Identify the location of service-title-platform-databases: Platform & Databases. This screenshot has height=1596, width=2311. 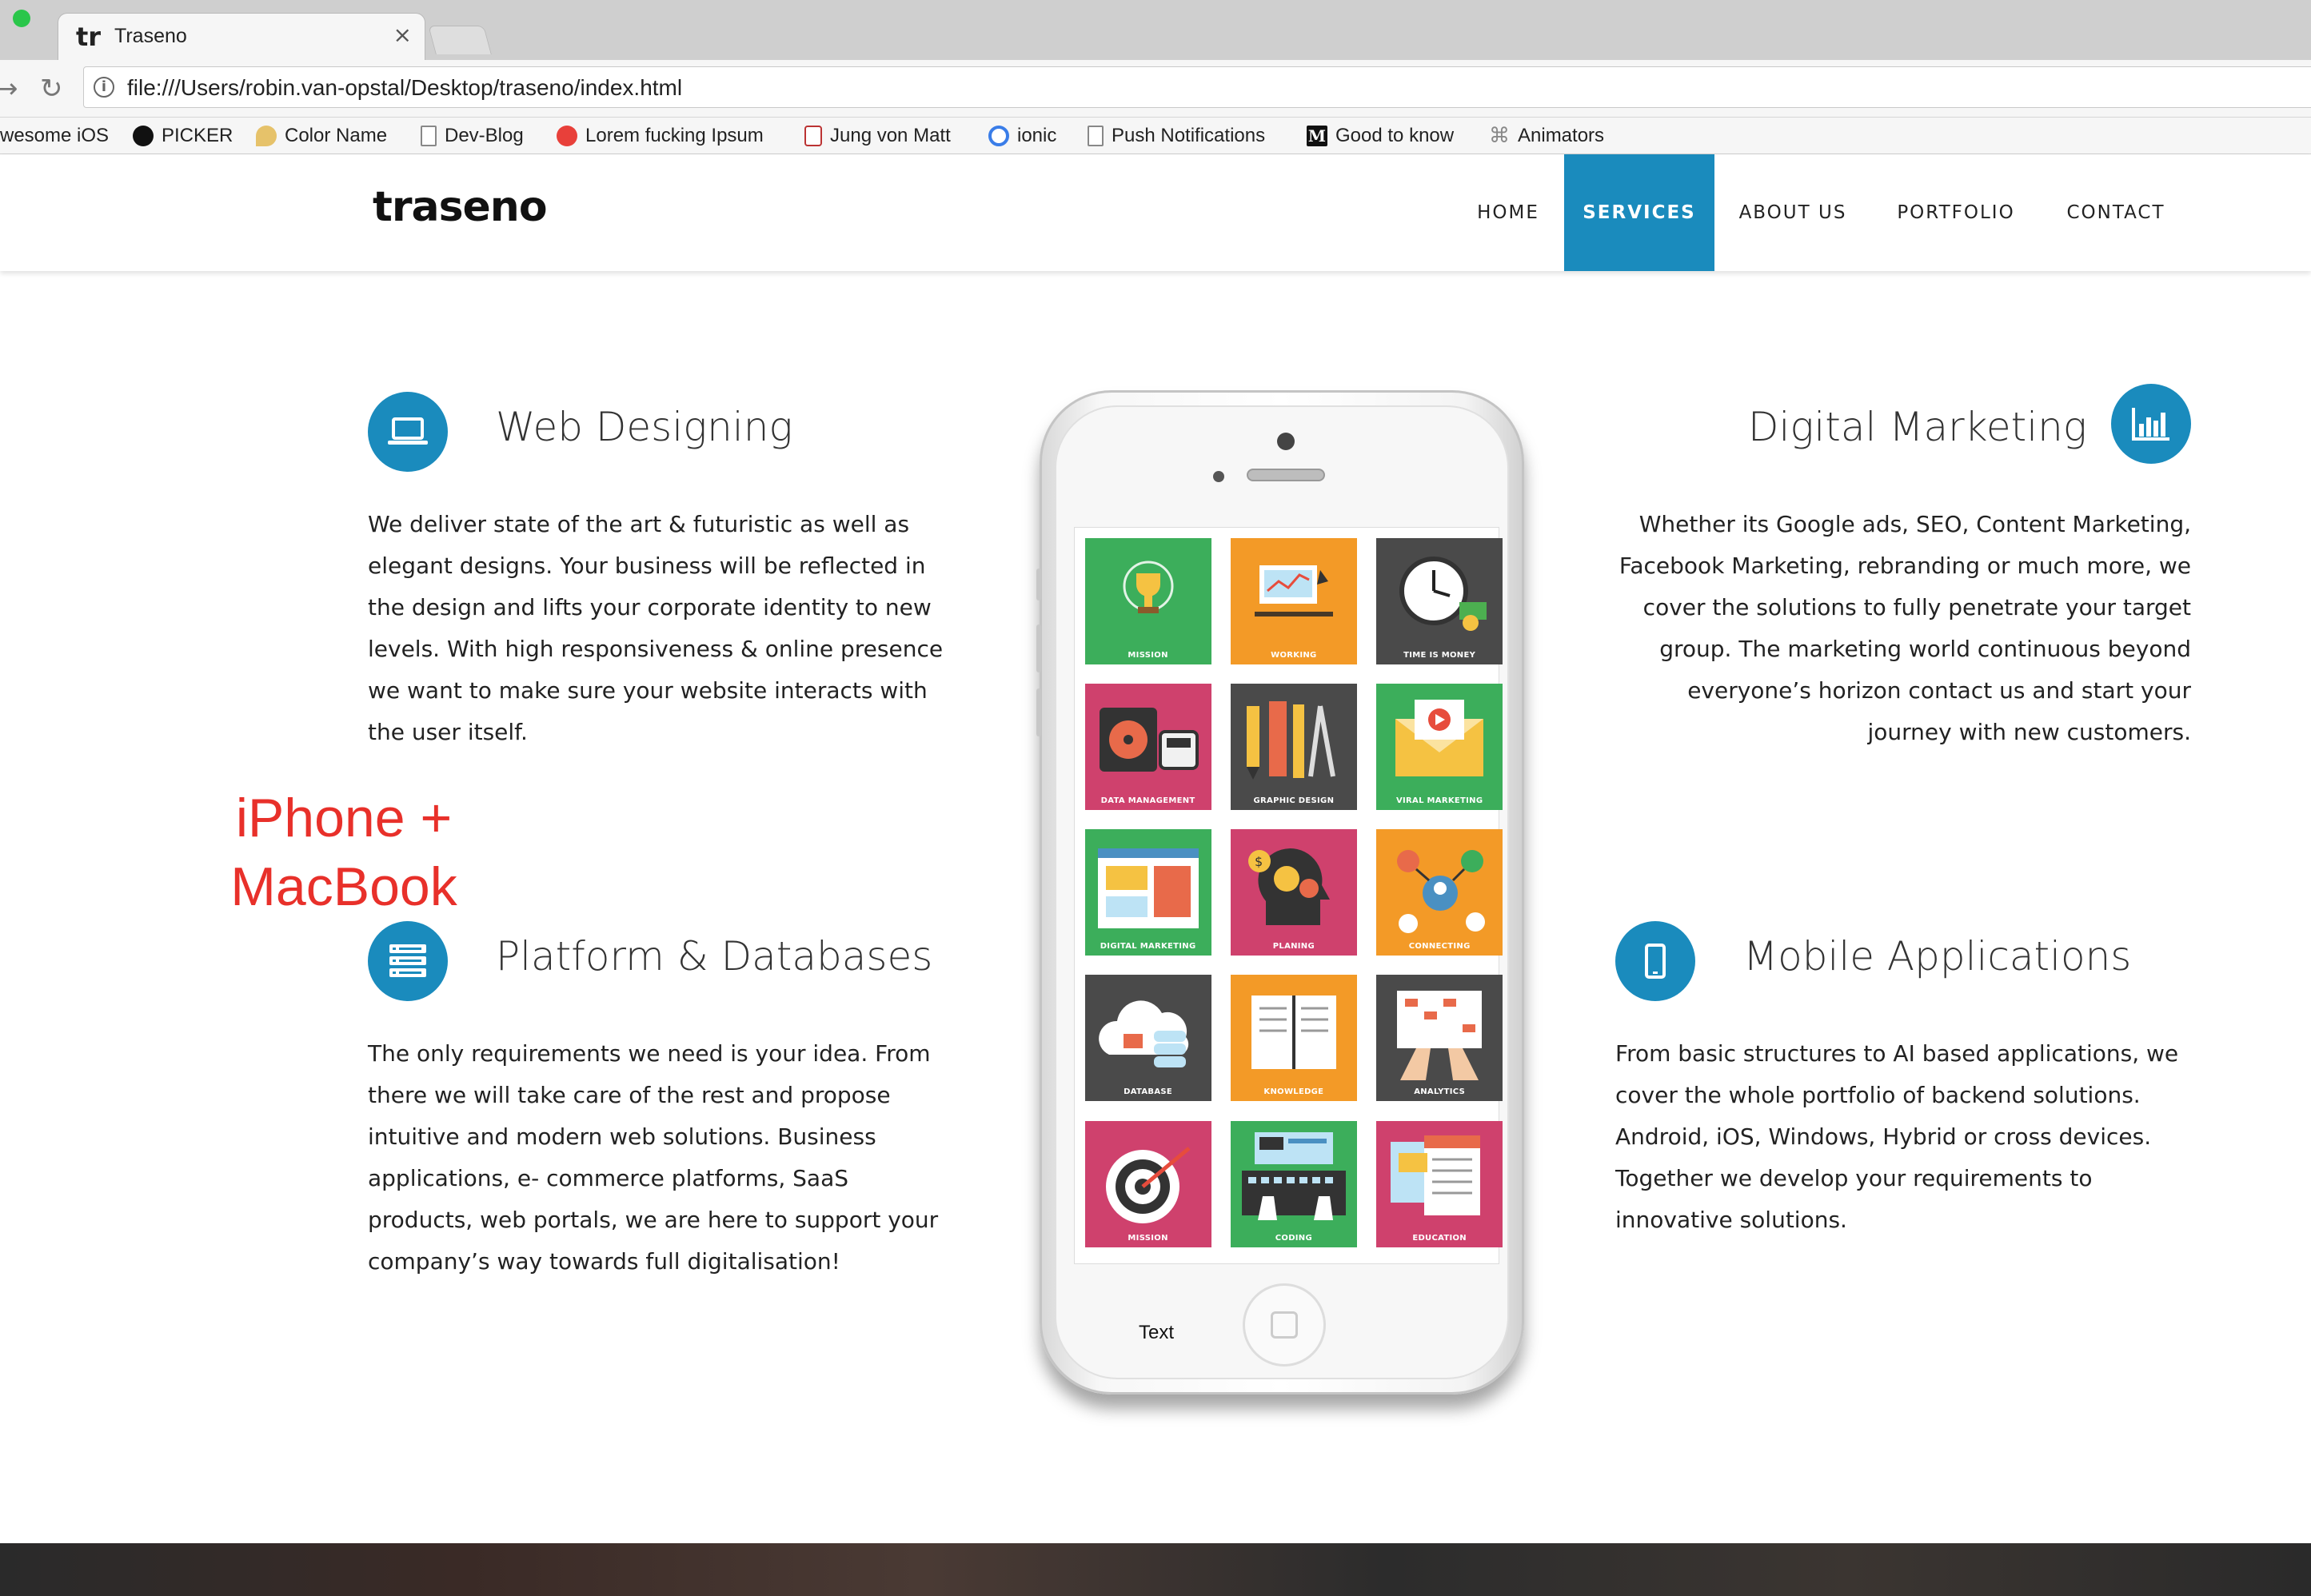
(714, 956).